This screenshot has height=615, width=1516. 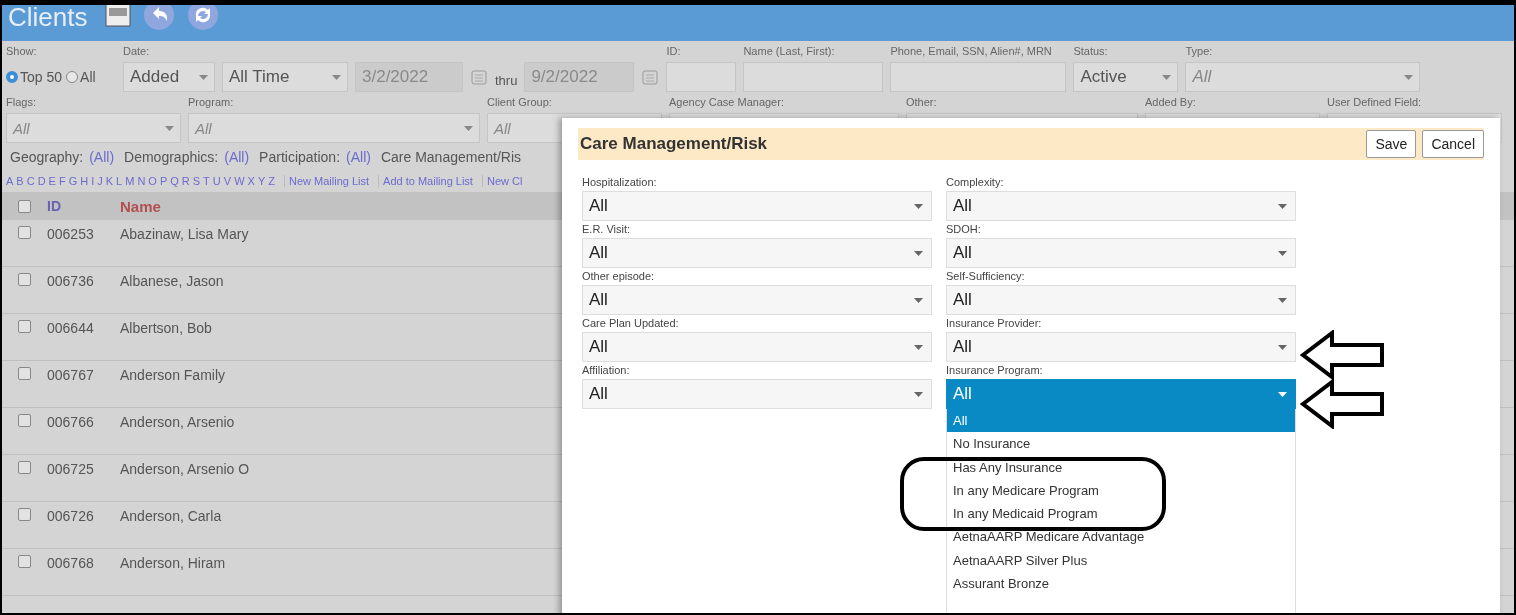 I want to click on table-cell-text: 006644, so click(x=70, y=328).